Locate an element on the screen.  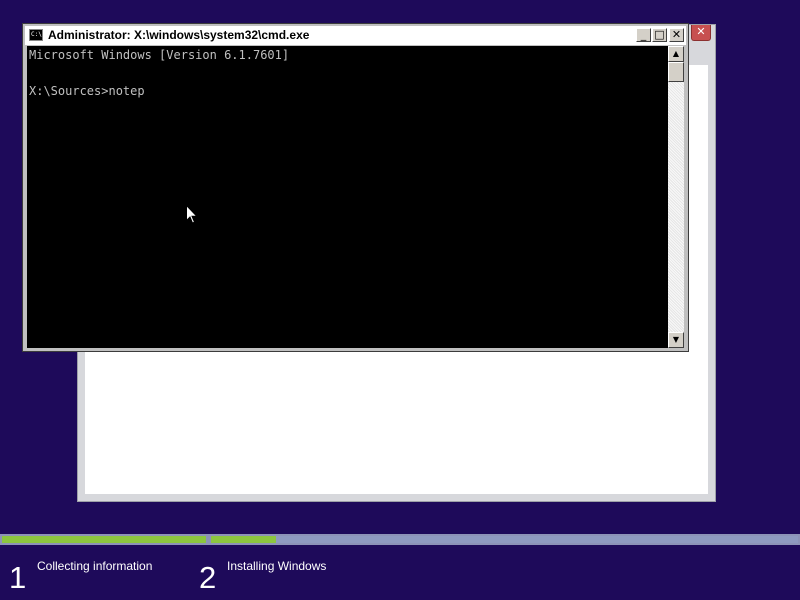
minimize-button: _ is located at coordinates (643, 35).